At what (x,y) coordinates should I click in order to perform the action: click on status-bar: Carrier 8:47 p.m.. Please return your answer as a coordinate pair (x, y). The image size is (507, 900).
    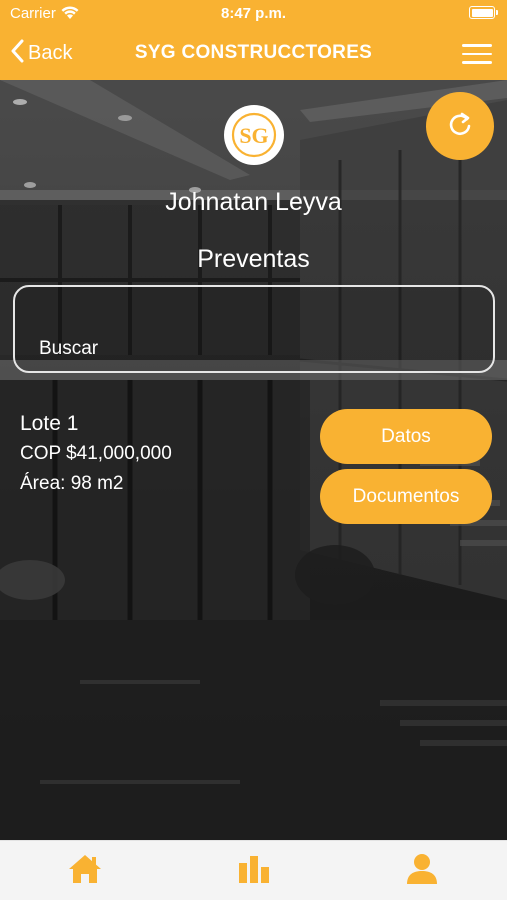
    Looking at the image, I should click on (253, 14).